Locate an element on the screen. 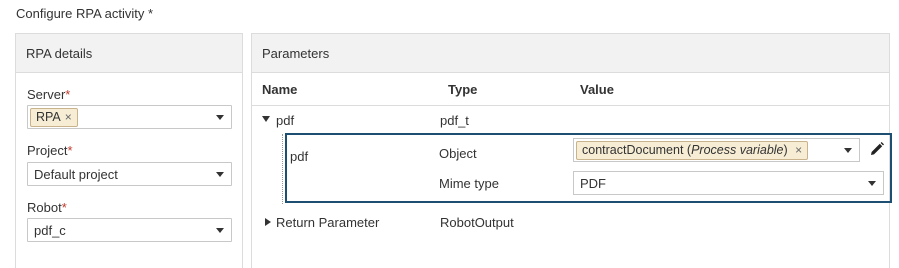  server-label: Server* is located at coordinates (48, 94).